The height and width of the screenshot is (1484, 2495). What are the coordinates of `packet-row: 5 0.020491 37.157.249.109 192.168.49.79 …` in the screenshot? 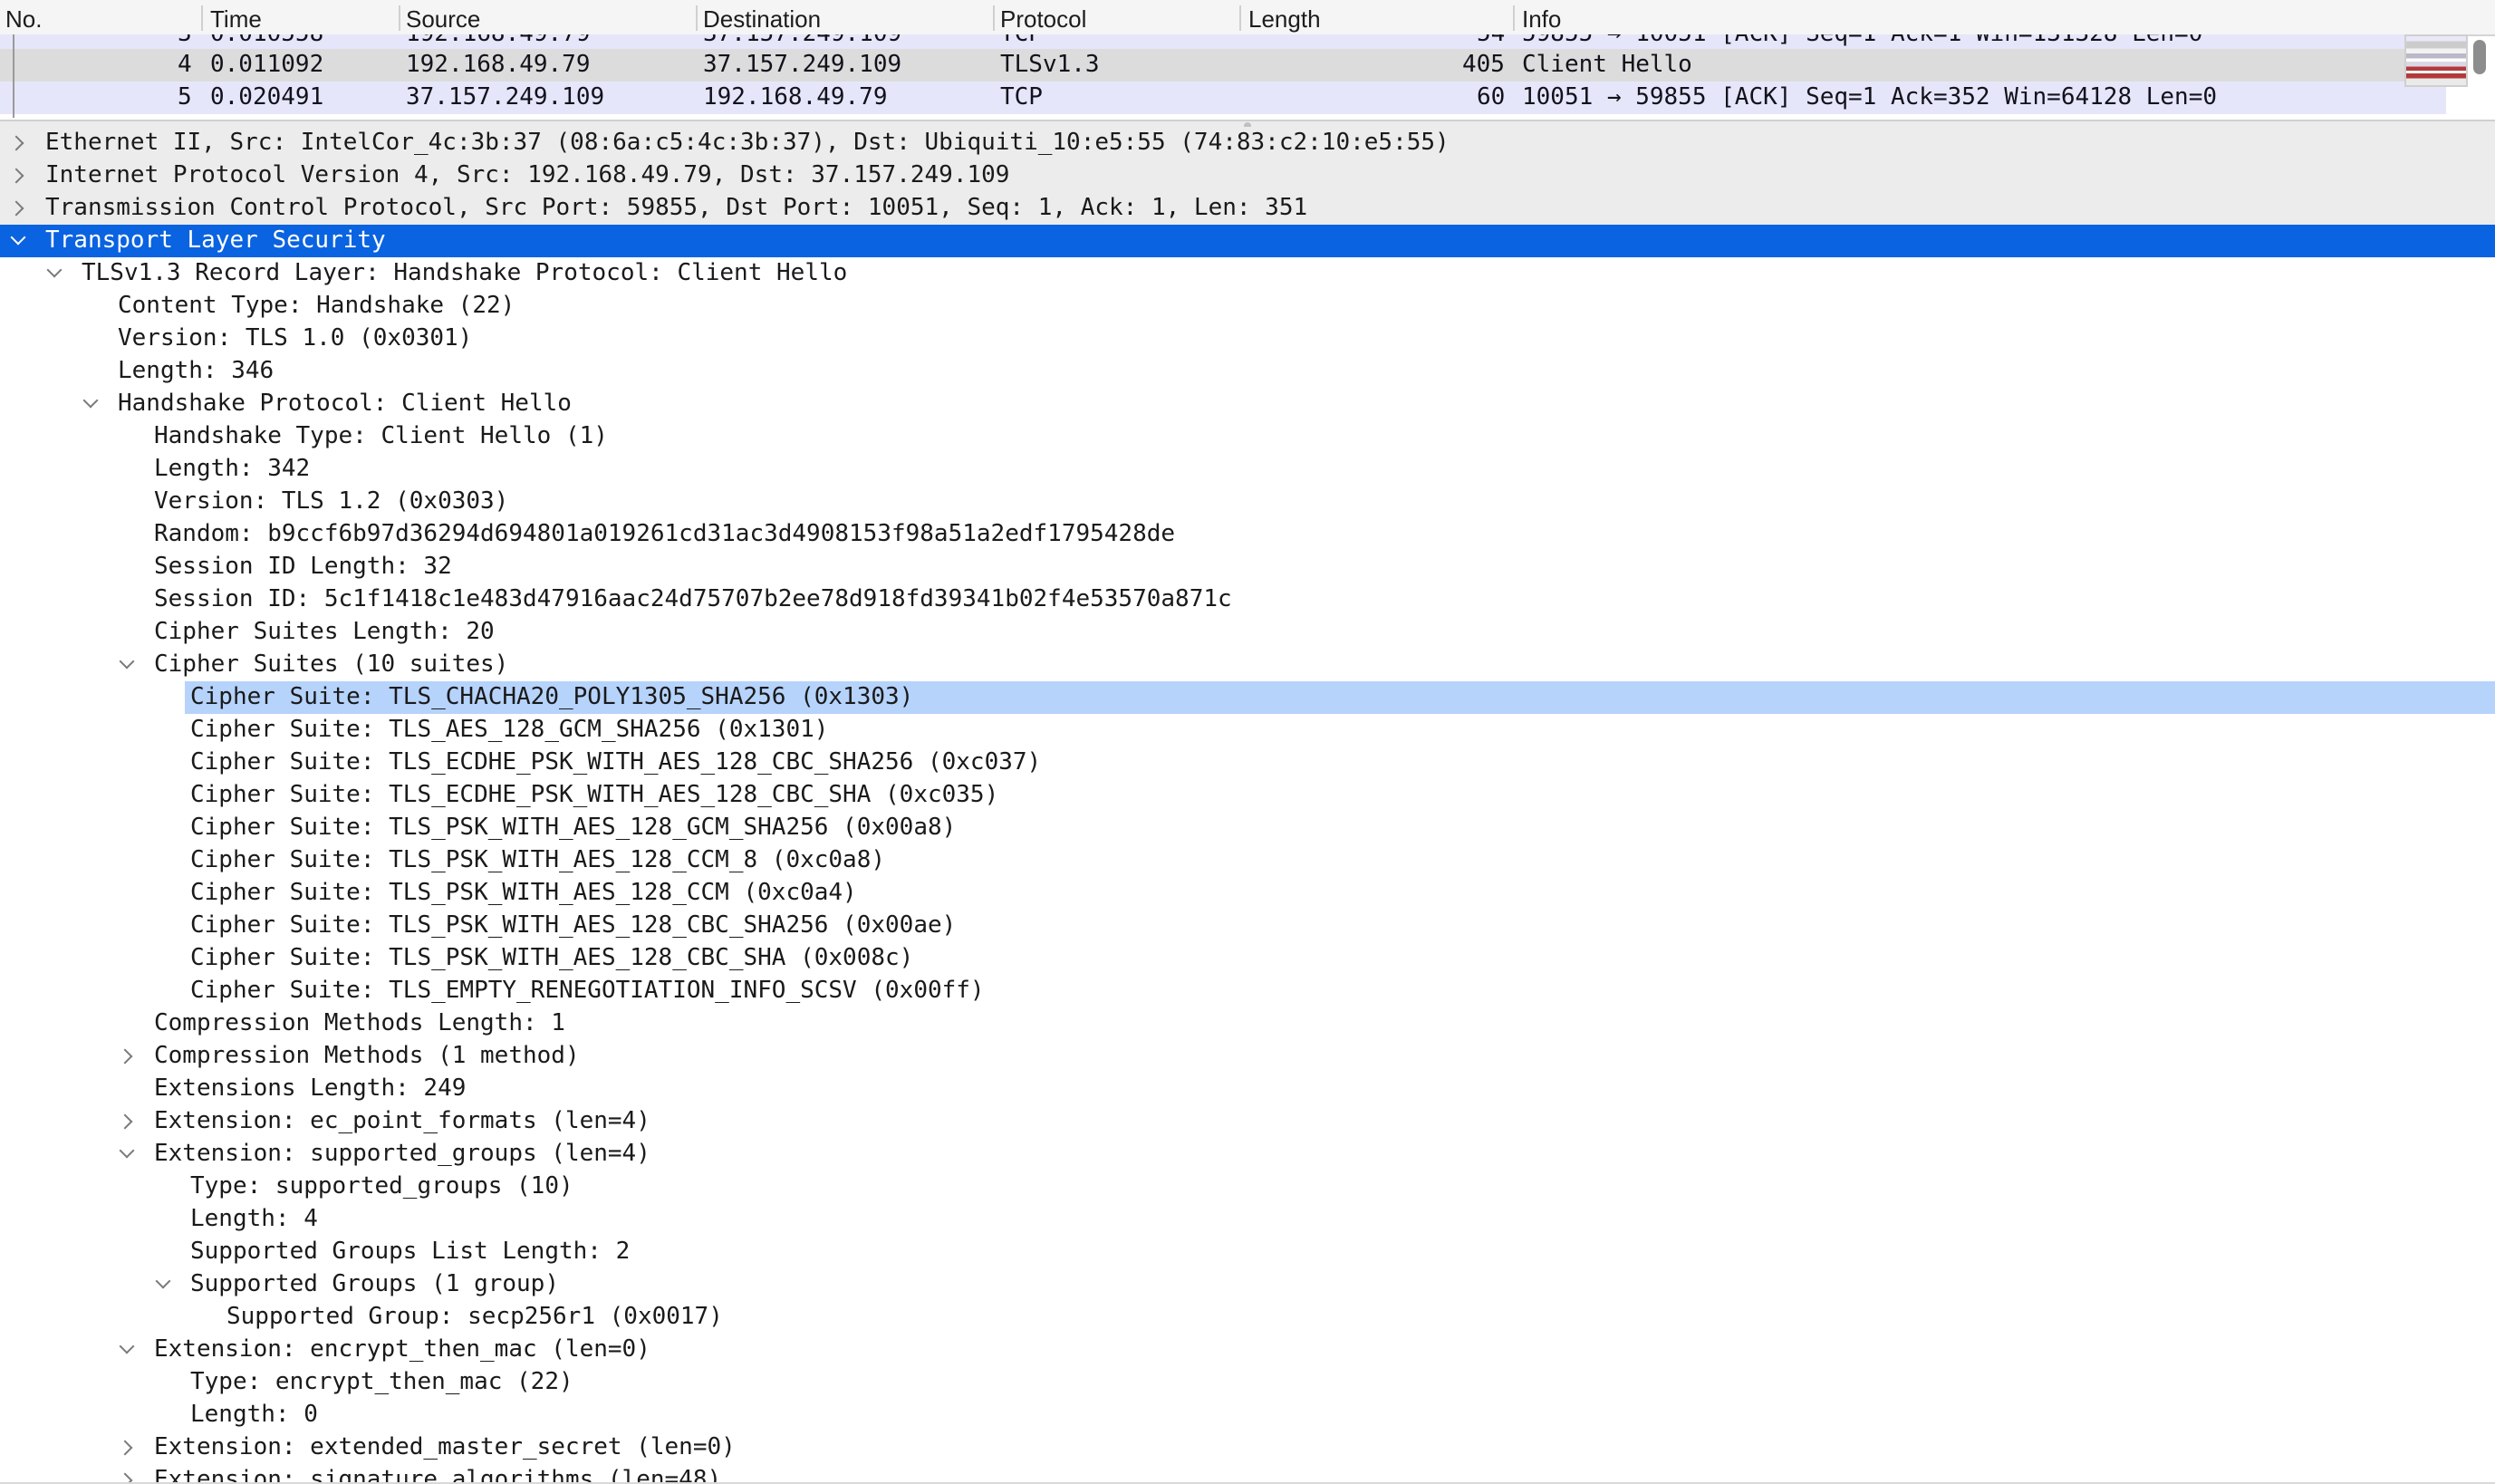 It's located at (1223, 98).